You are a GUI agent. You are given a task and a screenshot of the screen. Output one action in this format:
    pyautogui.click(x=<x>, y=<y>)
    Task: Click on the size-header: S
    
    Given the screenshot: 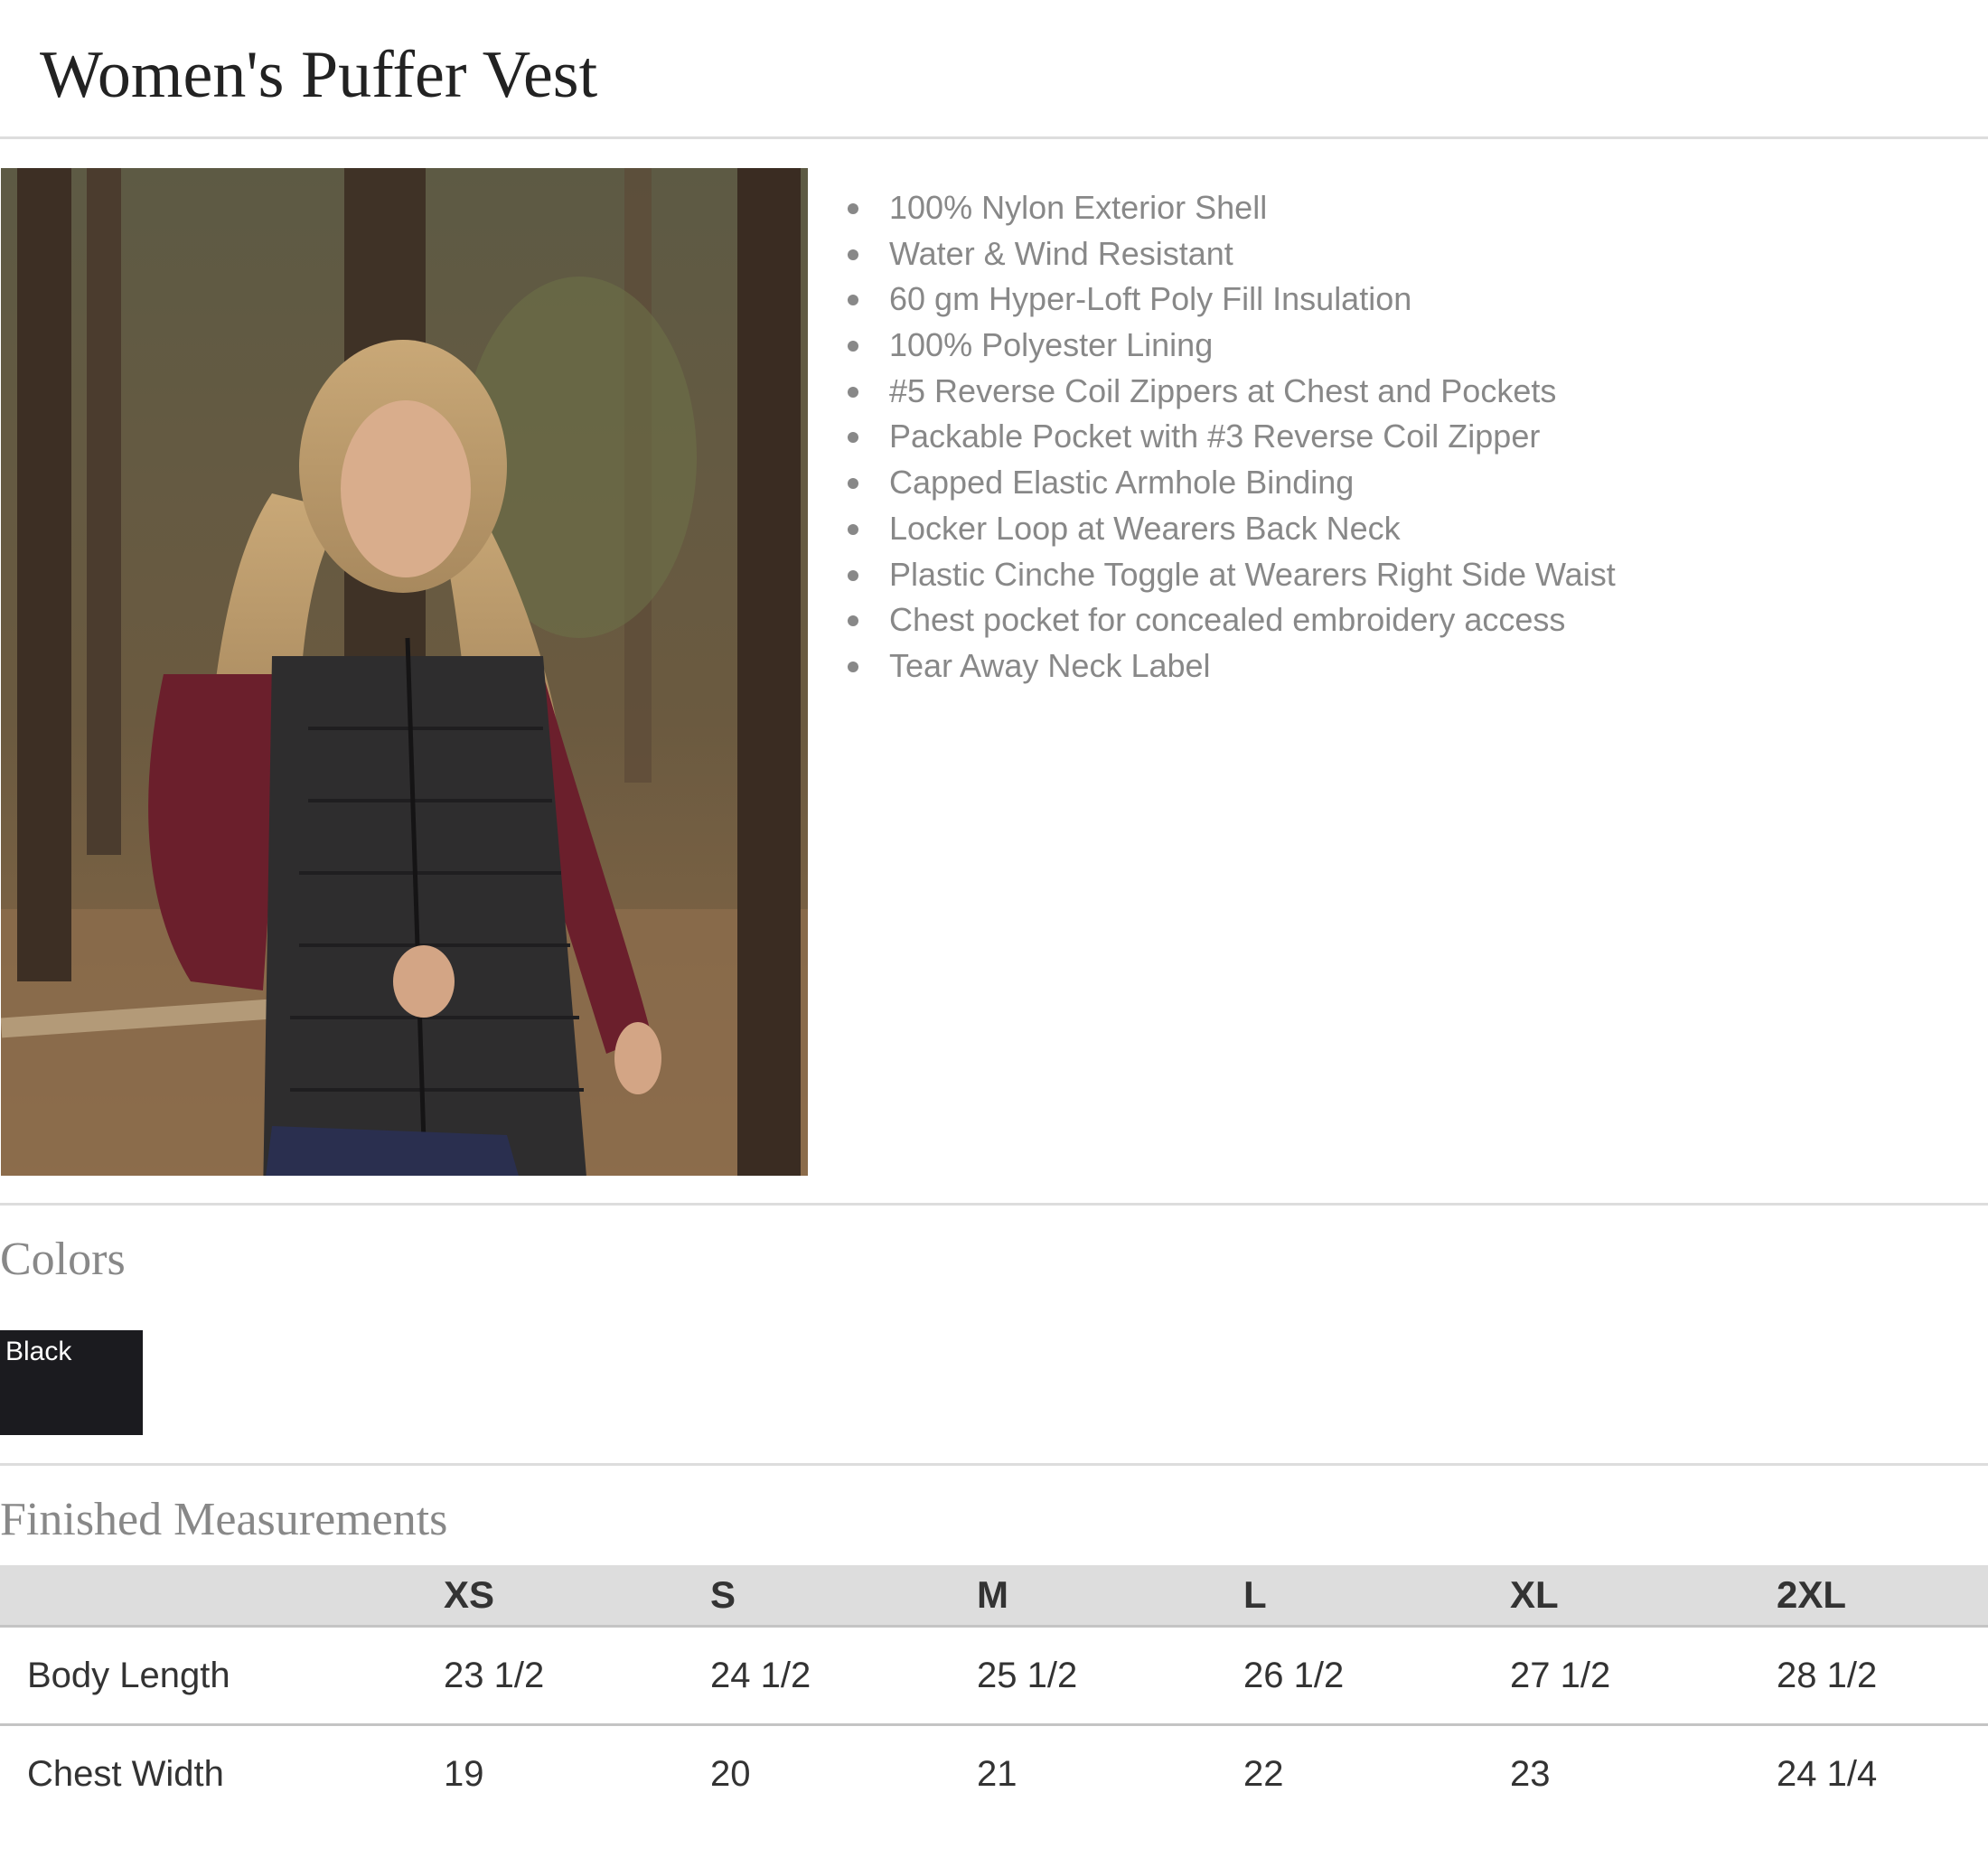 What is the action you would take?
    pyautogui.click(x=843, y=1596)
    